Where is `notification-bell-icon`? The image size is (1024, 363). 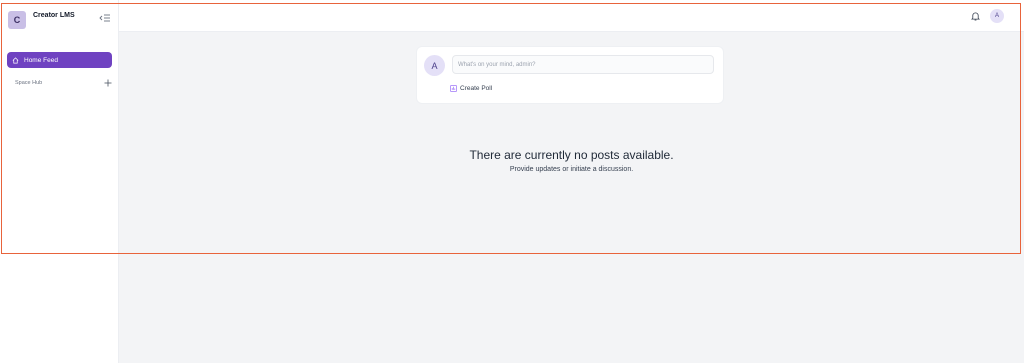
notification-bell-icon is located at coordinates (975, 16).